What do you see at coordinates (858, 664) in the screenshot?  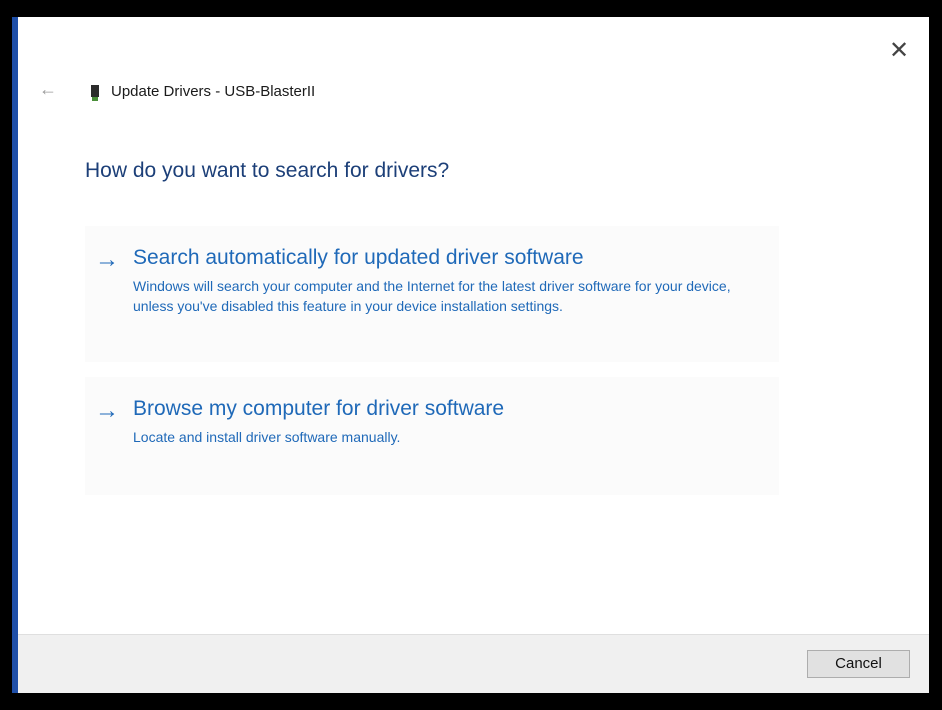 I see `cancel-button: Cancel` at bounding box center [858, 664].